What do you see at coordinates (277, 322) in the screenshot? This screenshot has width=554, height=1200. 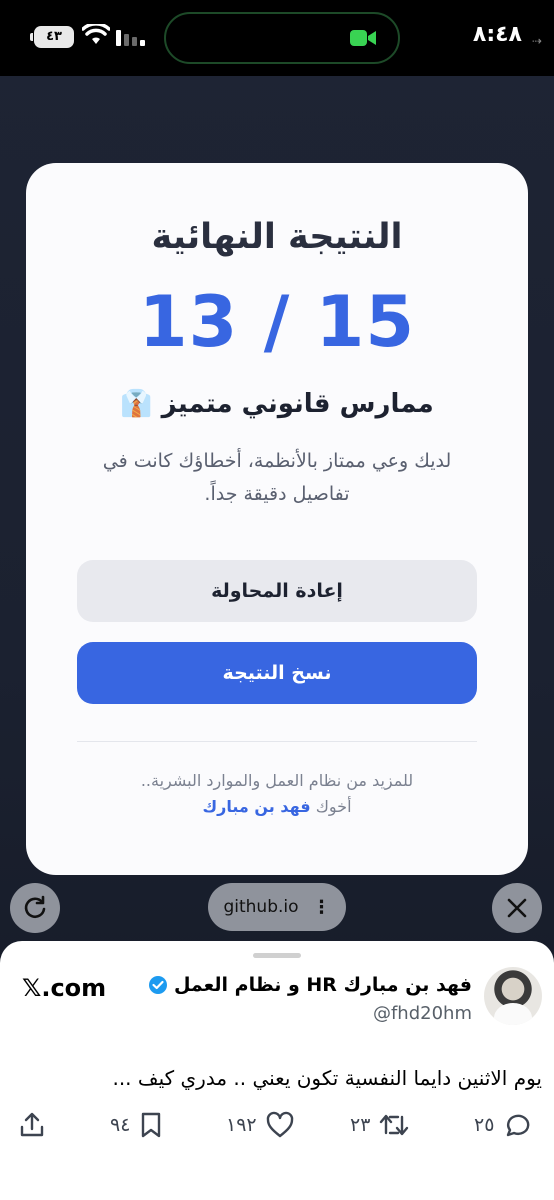 I see `score: 13 / 15` at bounding box center [277, 322].